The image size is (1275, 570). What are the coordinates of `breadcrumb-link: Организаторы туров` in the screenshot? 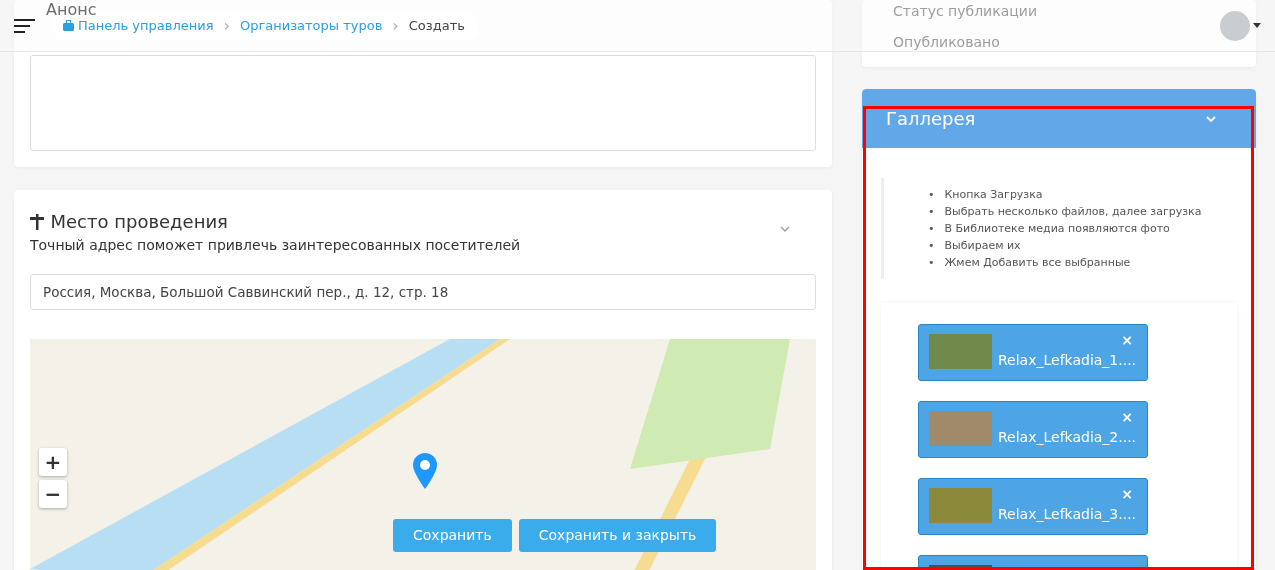 It's located at (311, 25).